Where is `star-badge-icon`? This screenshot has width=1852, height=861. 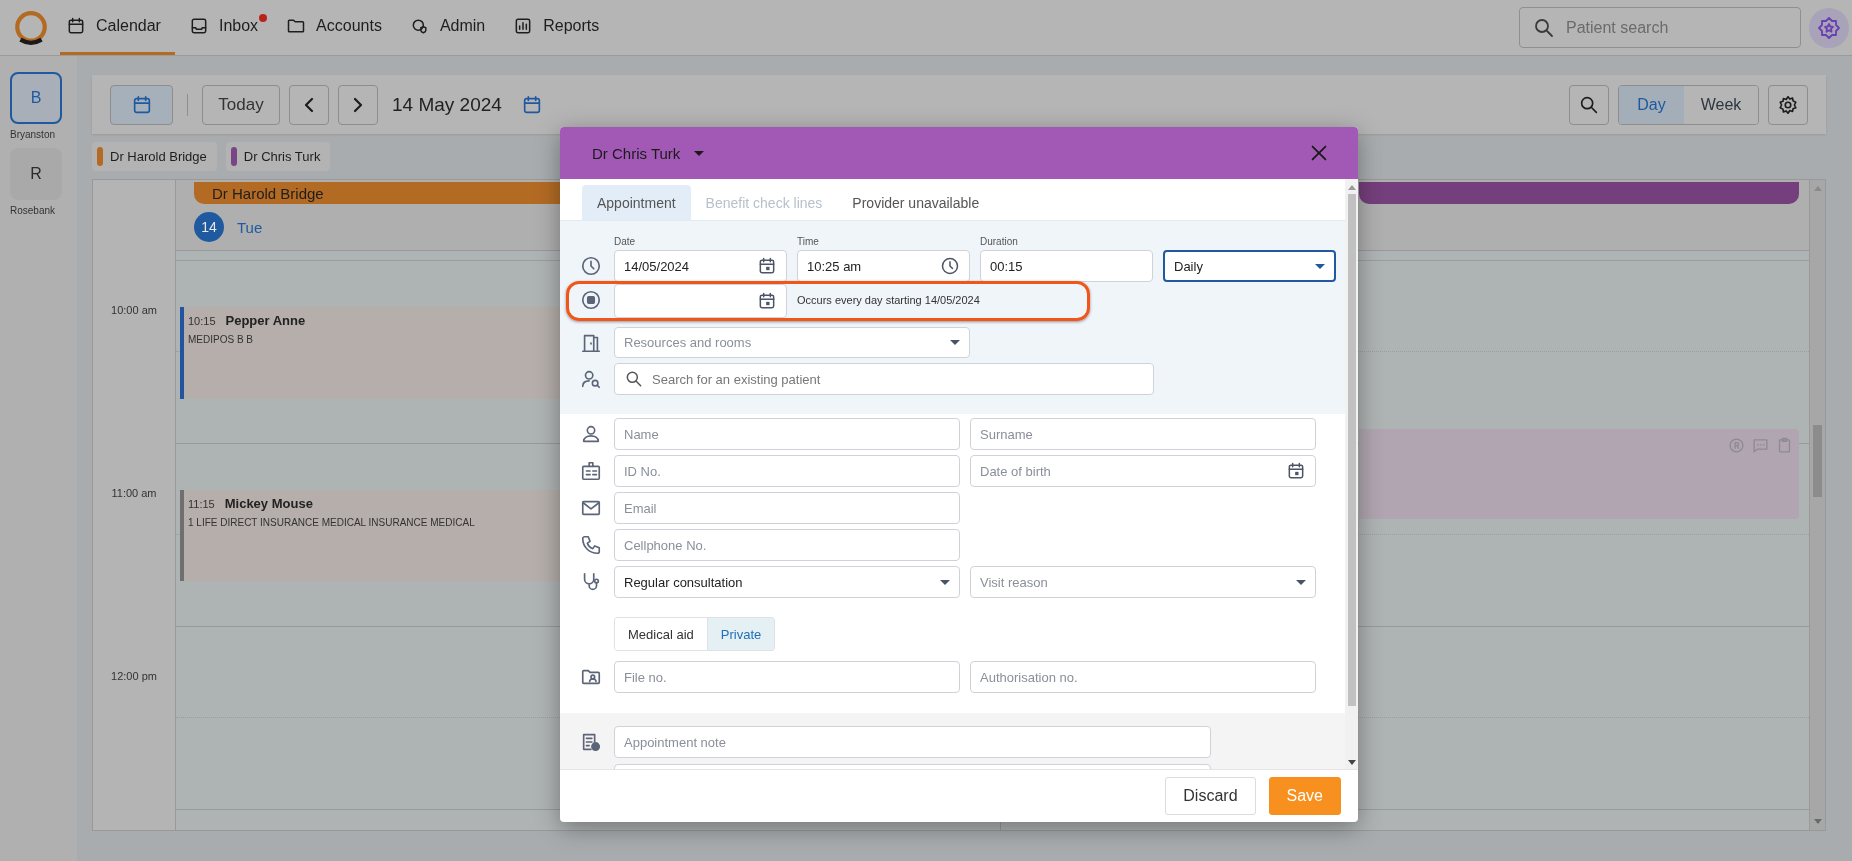
star-badge-icon is located at coordinates (1829, 27).